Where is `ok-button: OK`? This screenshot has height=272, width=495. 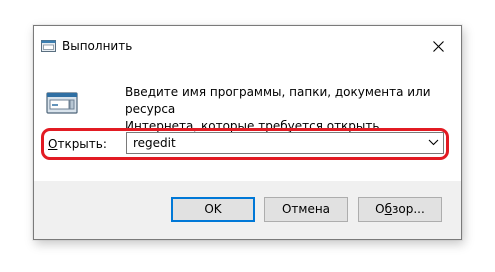
ok-button: OK is located at coordinates (213, 209).